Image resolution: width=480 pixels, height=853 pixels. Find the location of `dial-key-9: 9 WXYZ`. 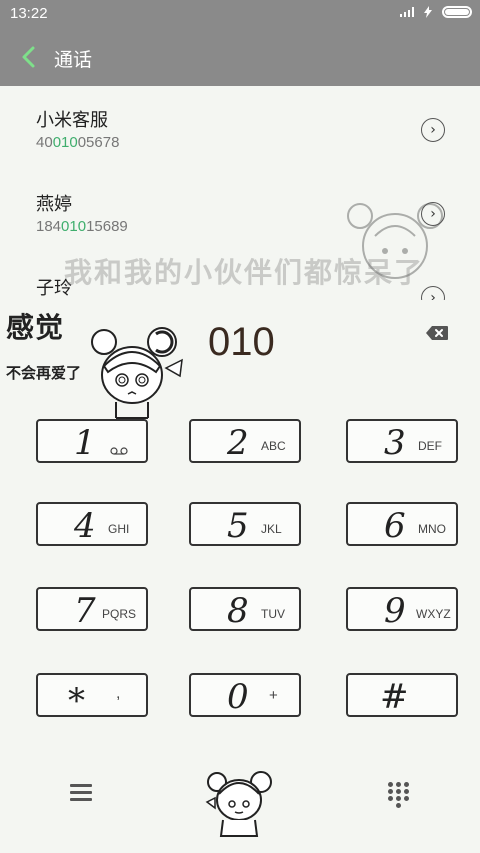

dial-key-9: 9 WXYZ is located at coordinates (402, 609).